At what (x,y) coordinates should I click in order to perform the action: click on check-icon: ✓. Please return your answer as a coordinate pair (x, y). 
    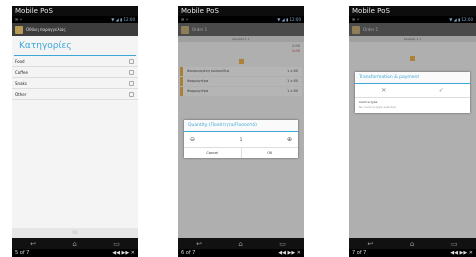
    Looking at the image, I should click on (441, 90).